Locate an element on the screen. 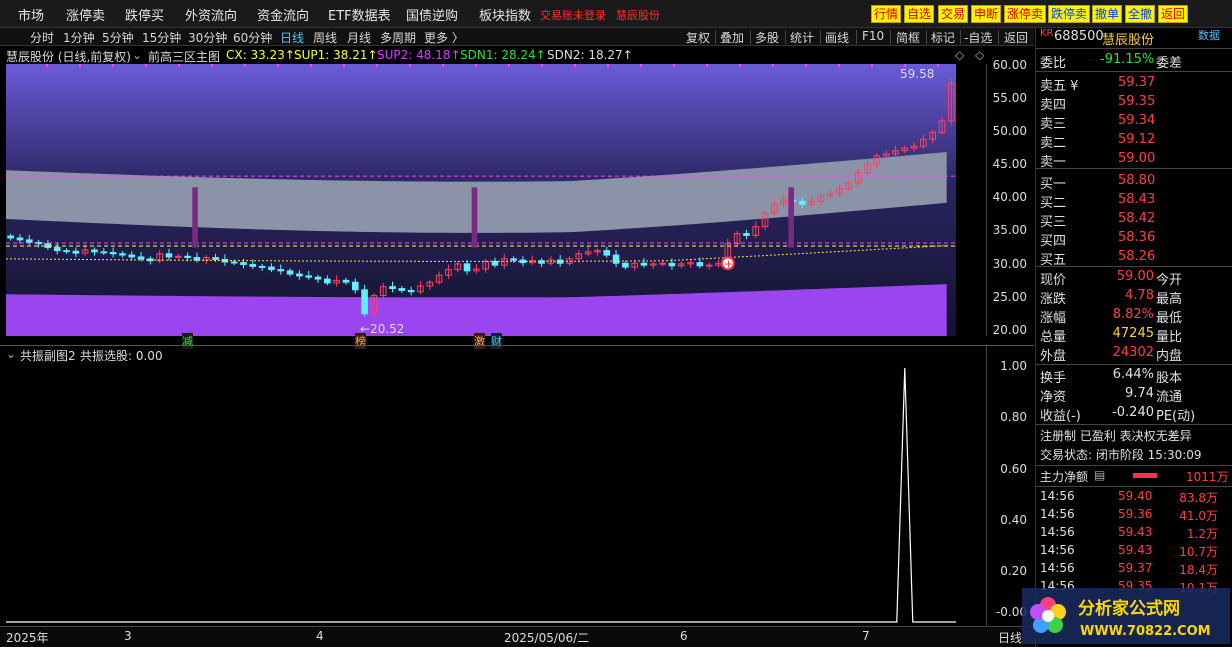  menu-foreign-flow: 外资流向 is located at coordinates (211, 14).